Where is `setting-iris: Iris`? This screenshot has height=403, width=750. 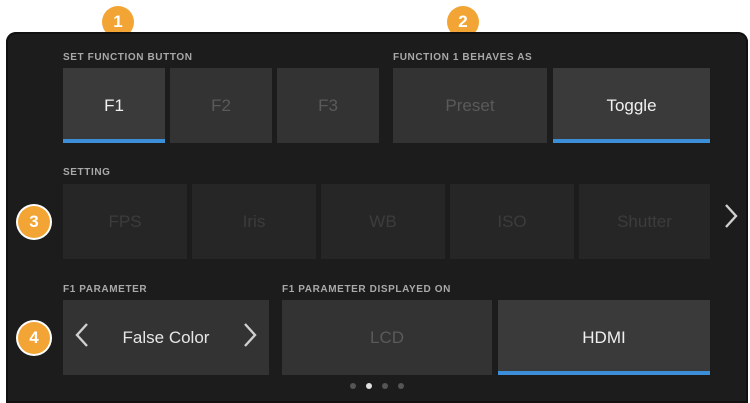 setting-iris: Iris is located at coordinates (254, 221).